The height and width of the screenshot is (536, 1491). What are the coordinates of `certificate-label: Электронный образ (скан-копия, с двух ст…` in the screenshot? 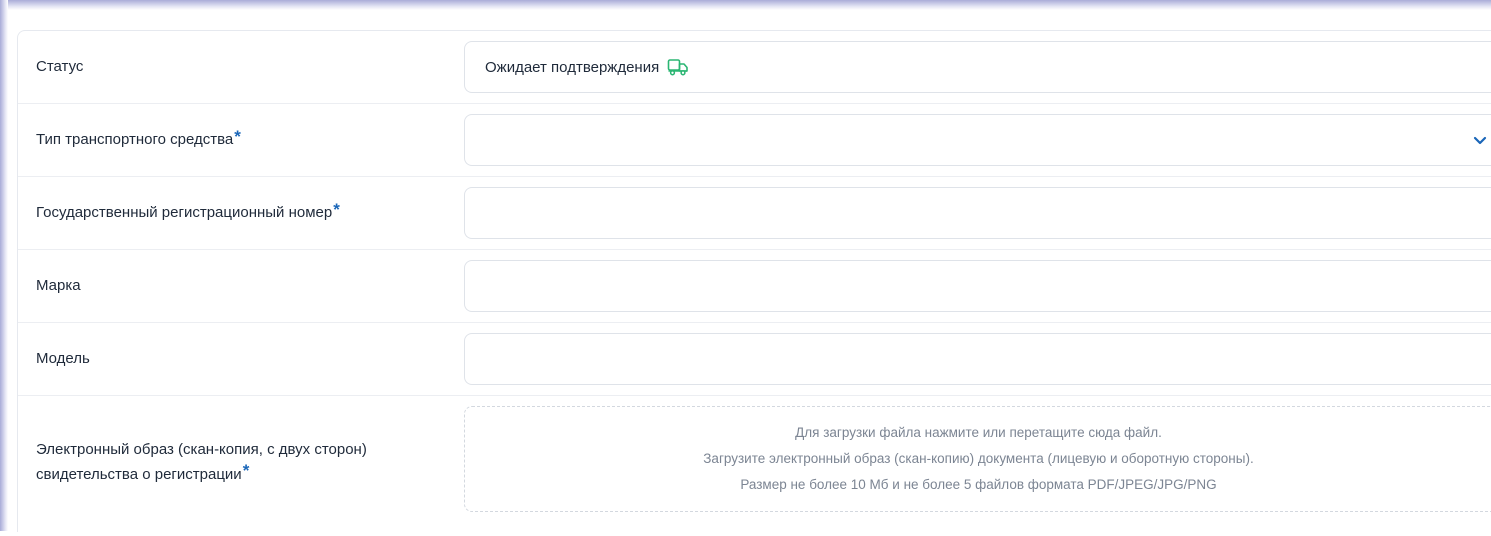 It's located at (236, 462).